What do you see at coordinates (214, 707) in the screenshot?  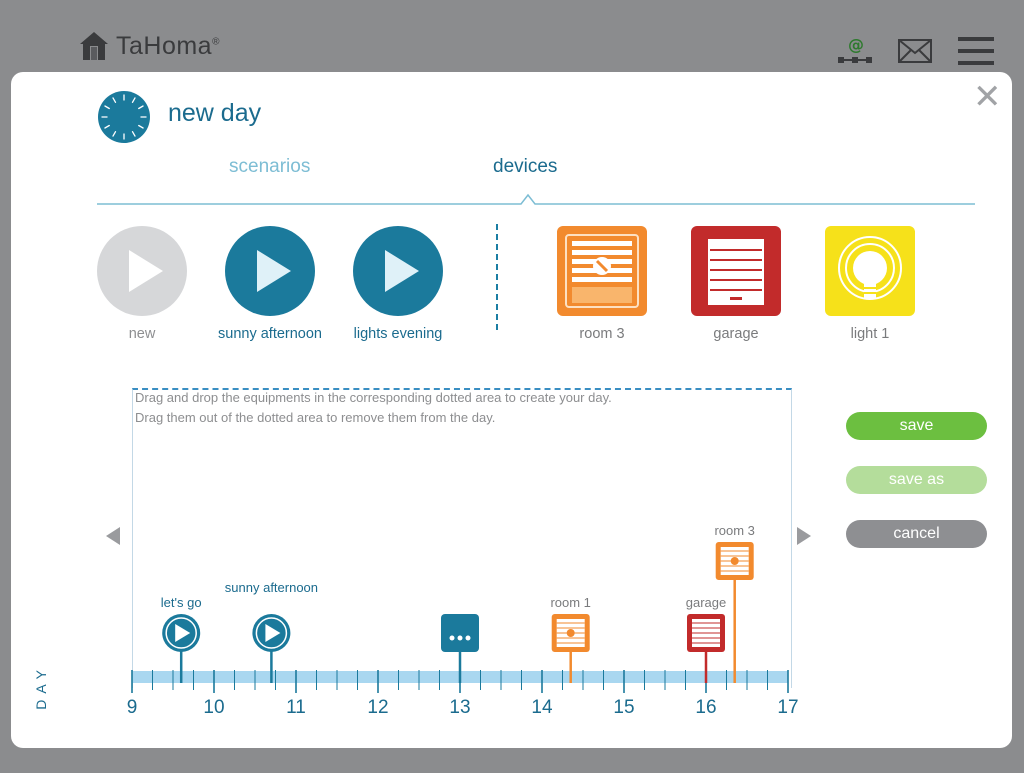 I see `hour-label: 10` at bounding box center [214, 707].